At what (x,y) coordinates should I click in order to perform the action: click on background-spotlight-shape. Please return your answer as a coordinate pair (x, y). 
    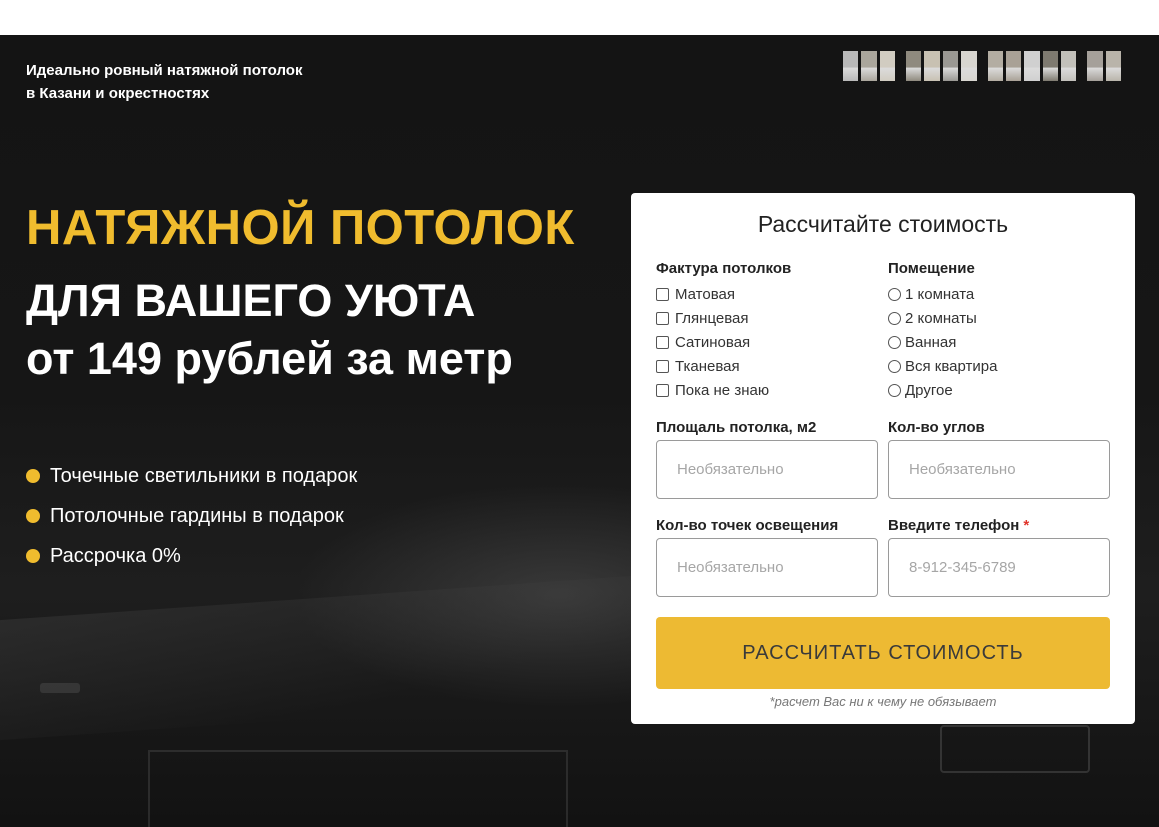
    Looking at the image, I should click on (60, 688).